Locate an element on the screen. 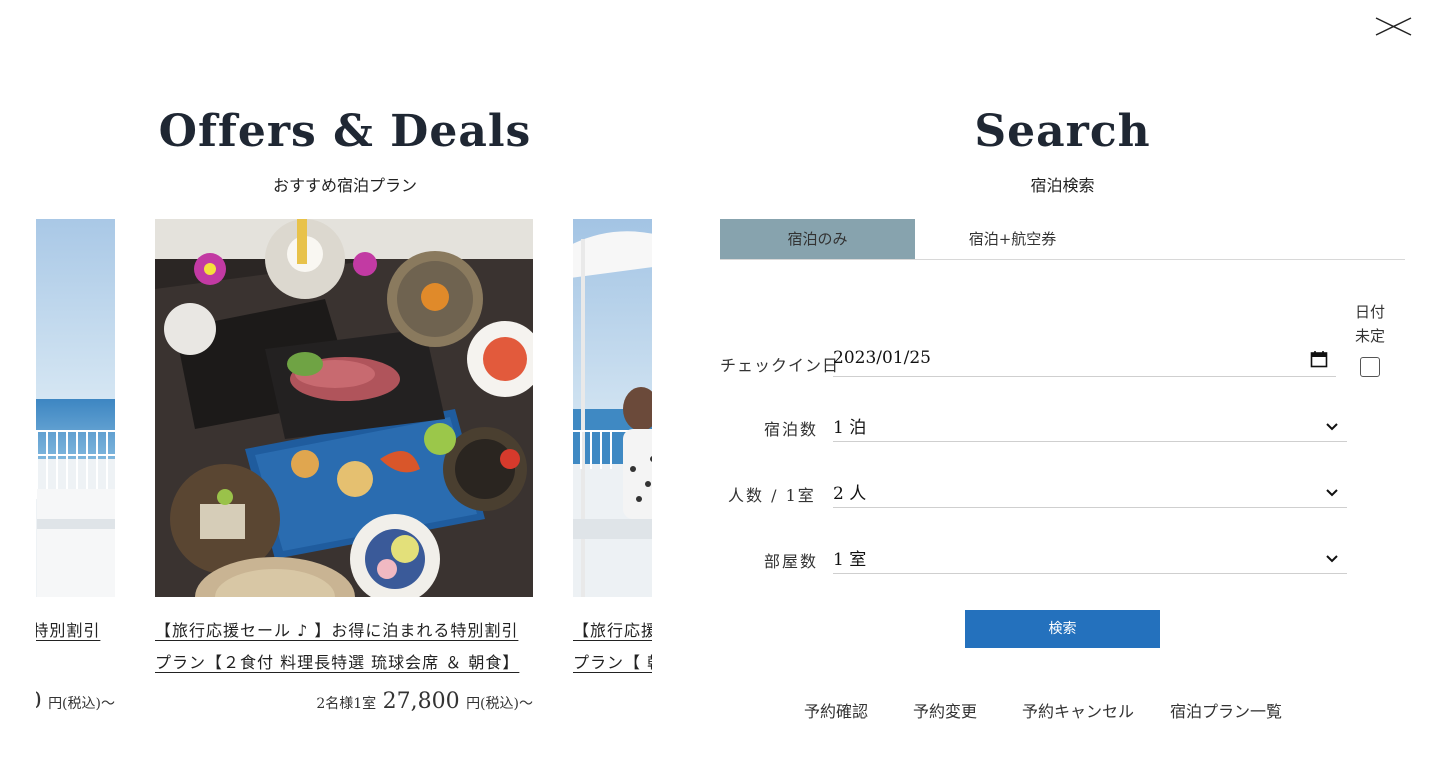 The width and height of the screenshot is (1440, 764). tab-stay-plus-flight: 宿泊+航空券 is located at coordinates (1012, 239).